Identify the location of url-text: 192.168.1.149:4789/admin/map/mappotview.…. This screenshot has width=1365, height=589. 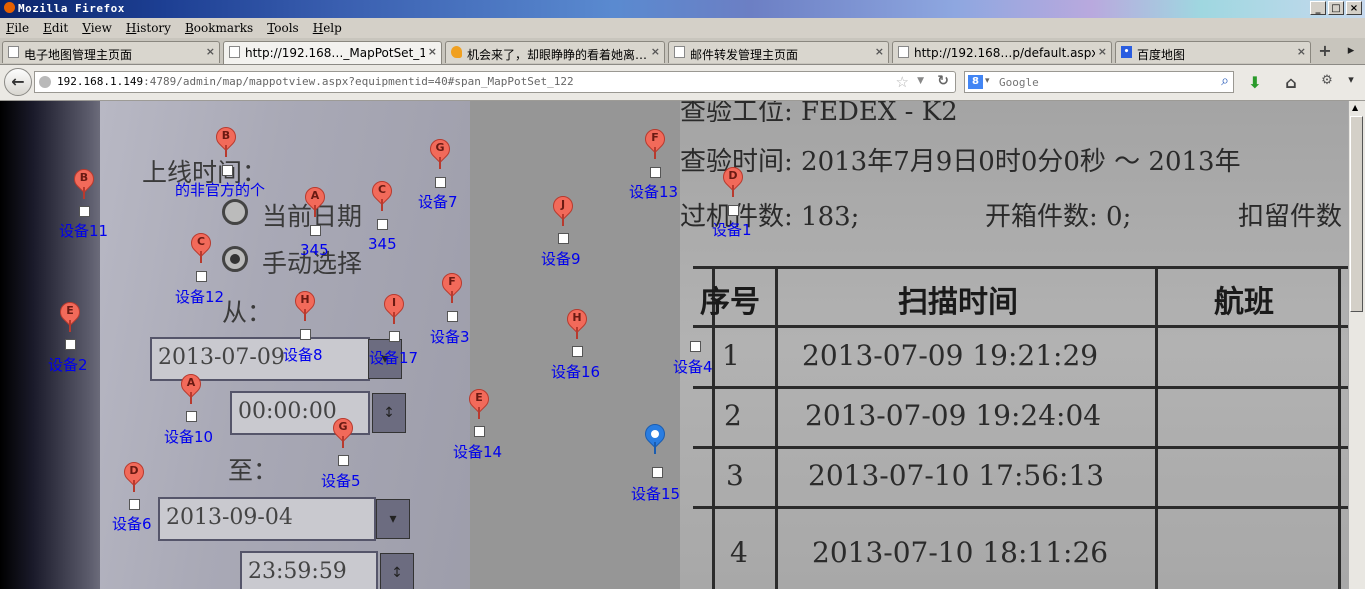
(315, 81).